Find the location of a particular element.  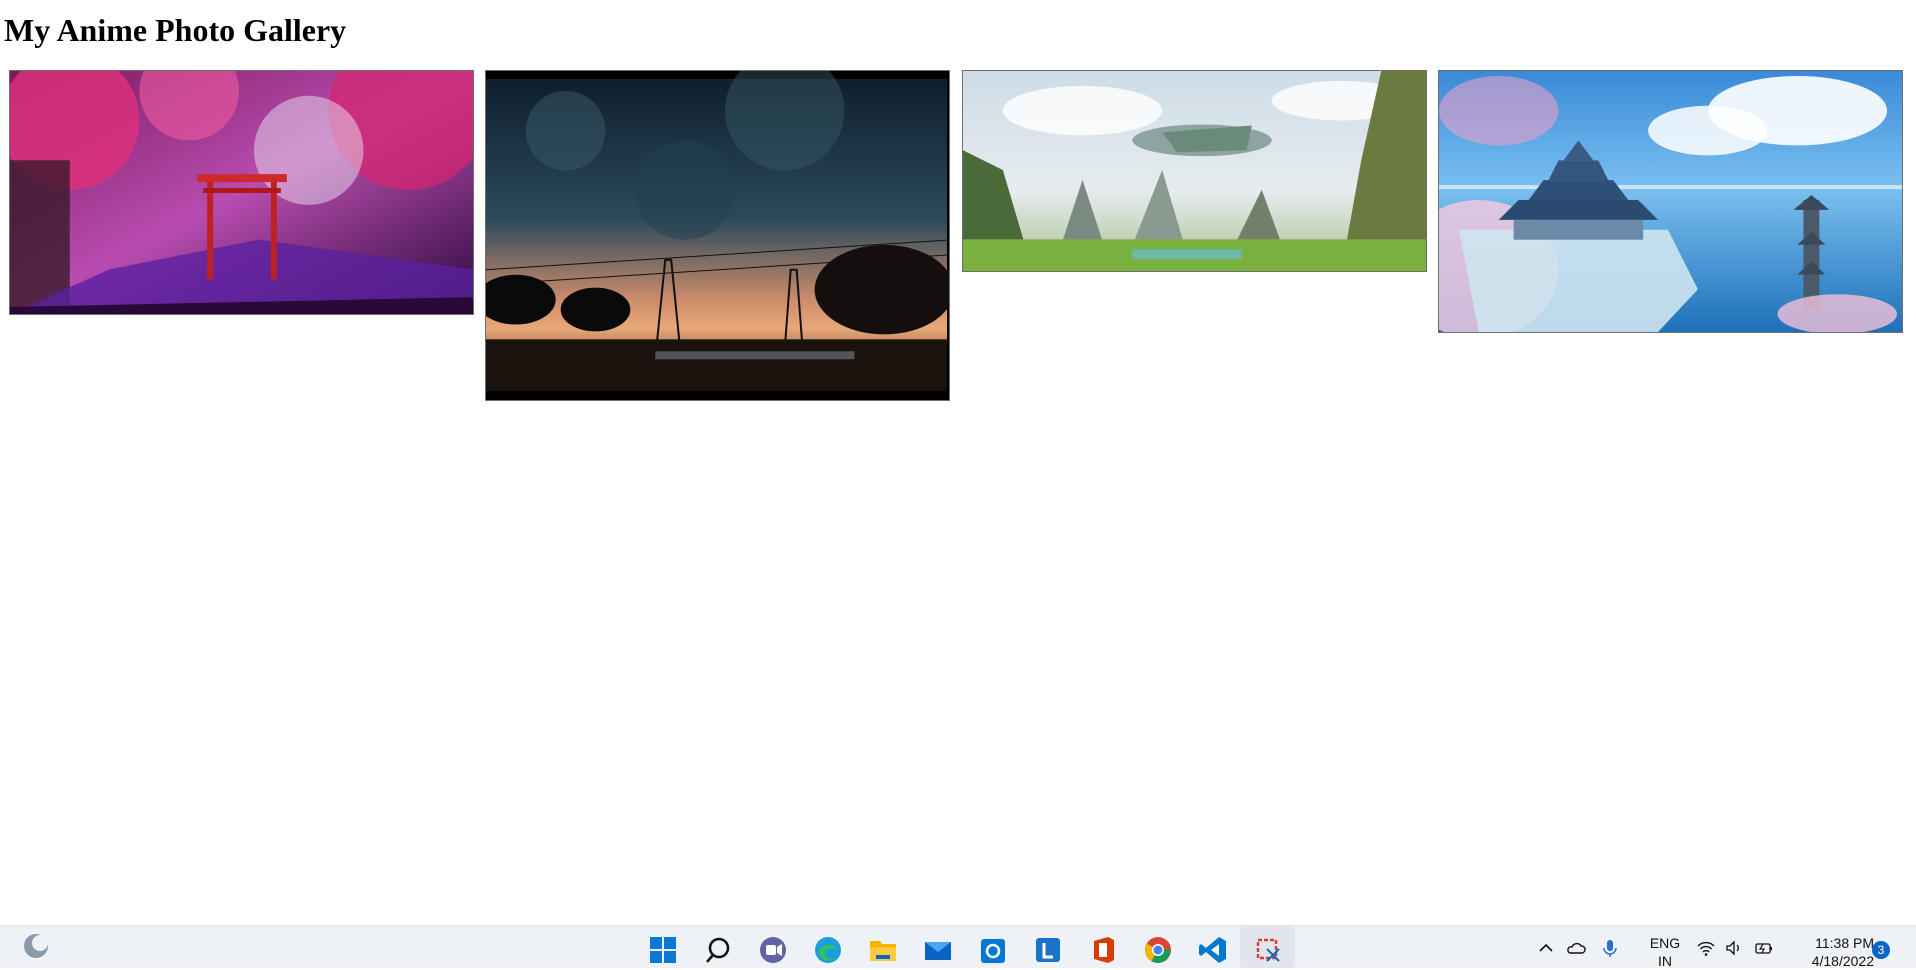

cherry-blossom-torii-photo is located at coordinates (241, 192).